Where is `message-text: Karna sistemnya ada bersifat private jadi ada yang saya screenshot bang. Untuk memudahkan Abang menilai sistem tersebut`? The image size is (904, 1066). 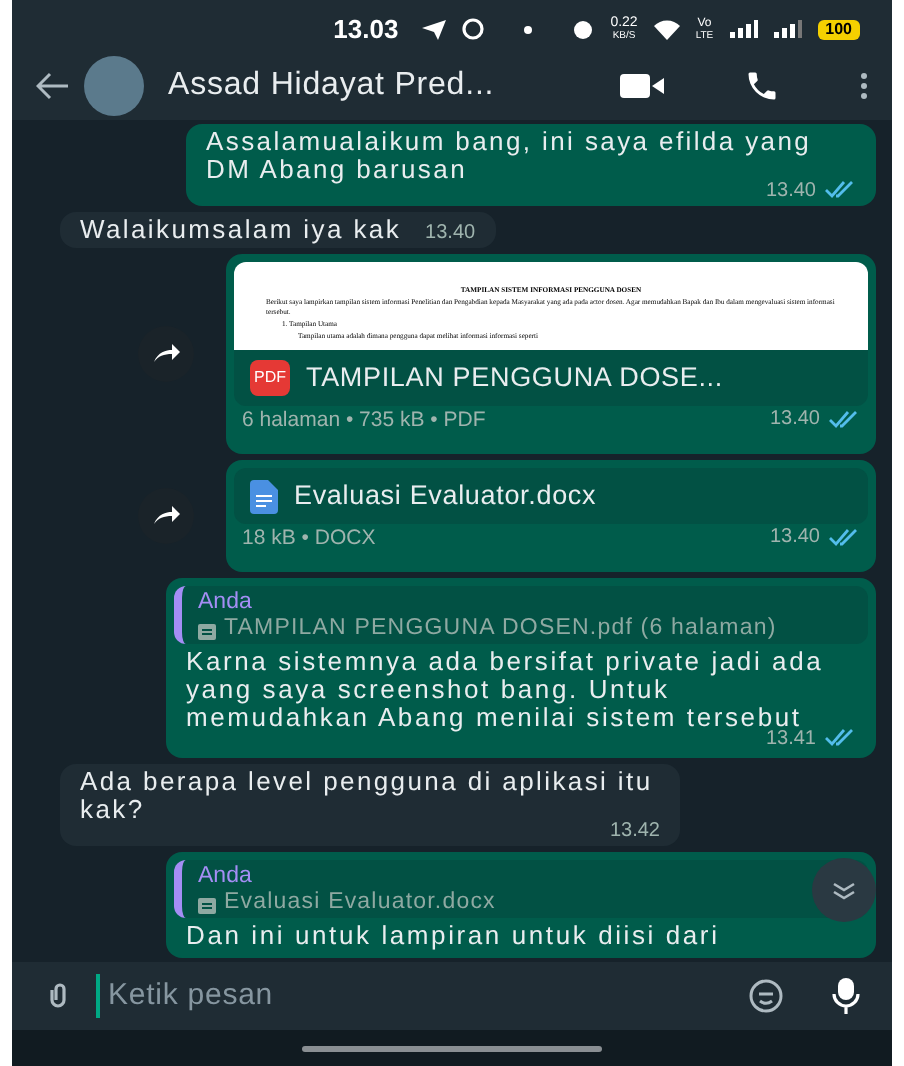
message-text: Karna sistemnya ada bersifat private jadi ada yang saya screenshot bang. Untuk memudahkan Abang menilai sistem tersebut is located at coordinates (506, 690).